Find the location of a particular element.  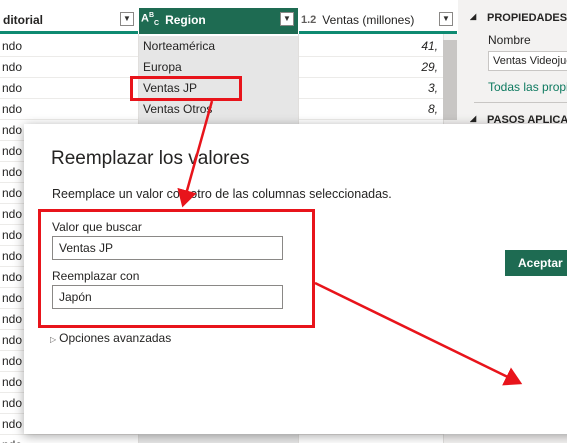

table-row: ndo Norteamérica 41, is located at coordinates (229, 46).